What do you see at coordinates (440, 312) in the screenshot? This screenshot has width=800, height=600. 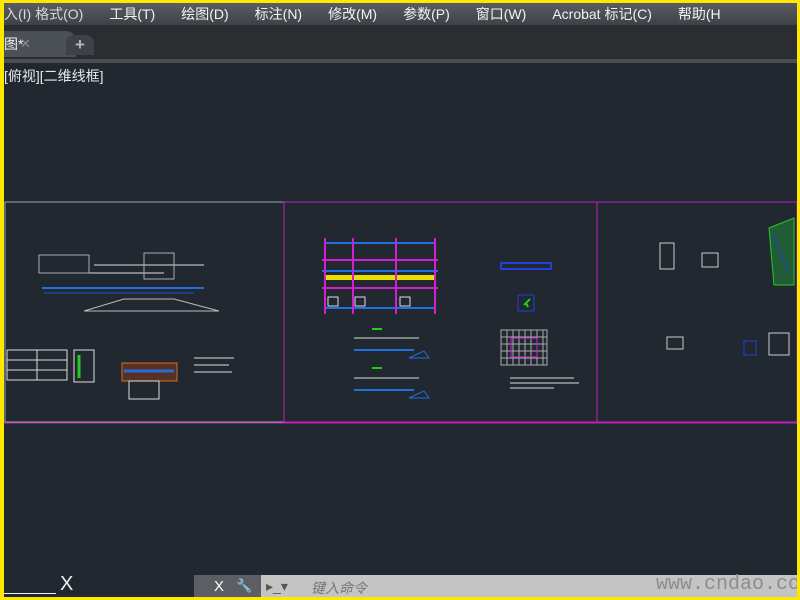 I see `sheet-middle` at bounding box center [440, 312].